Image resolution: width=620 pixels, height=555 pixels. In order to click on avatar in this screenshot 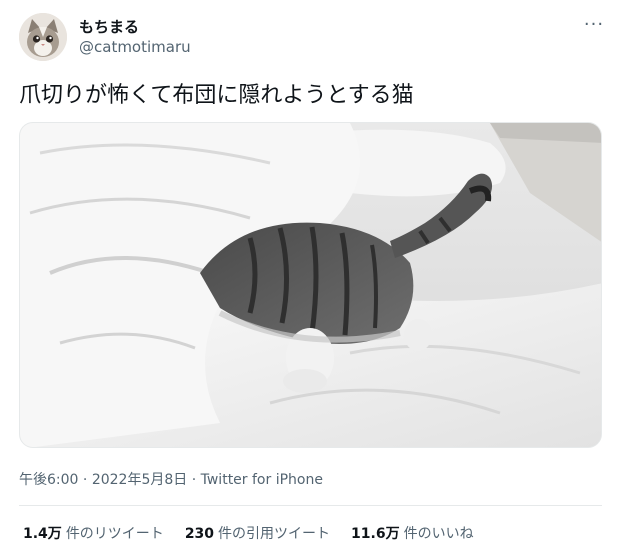, I will do `click(43, 37)`.